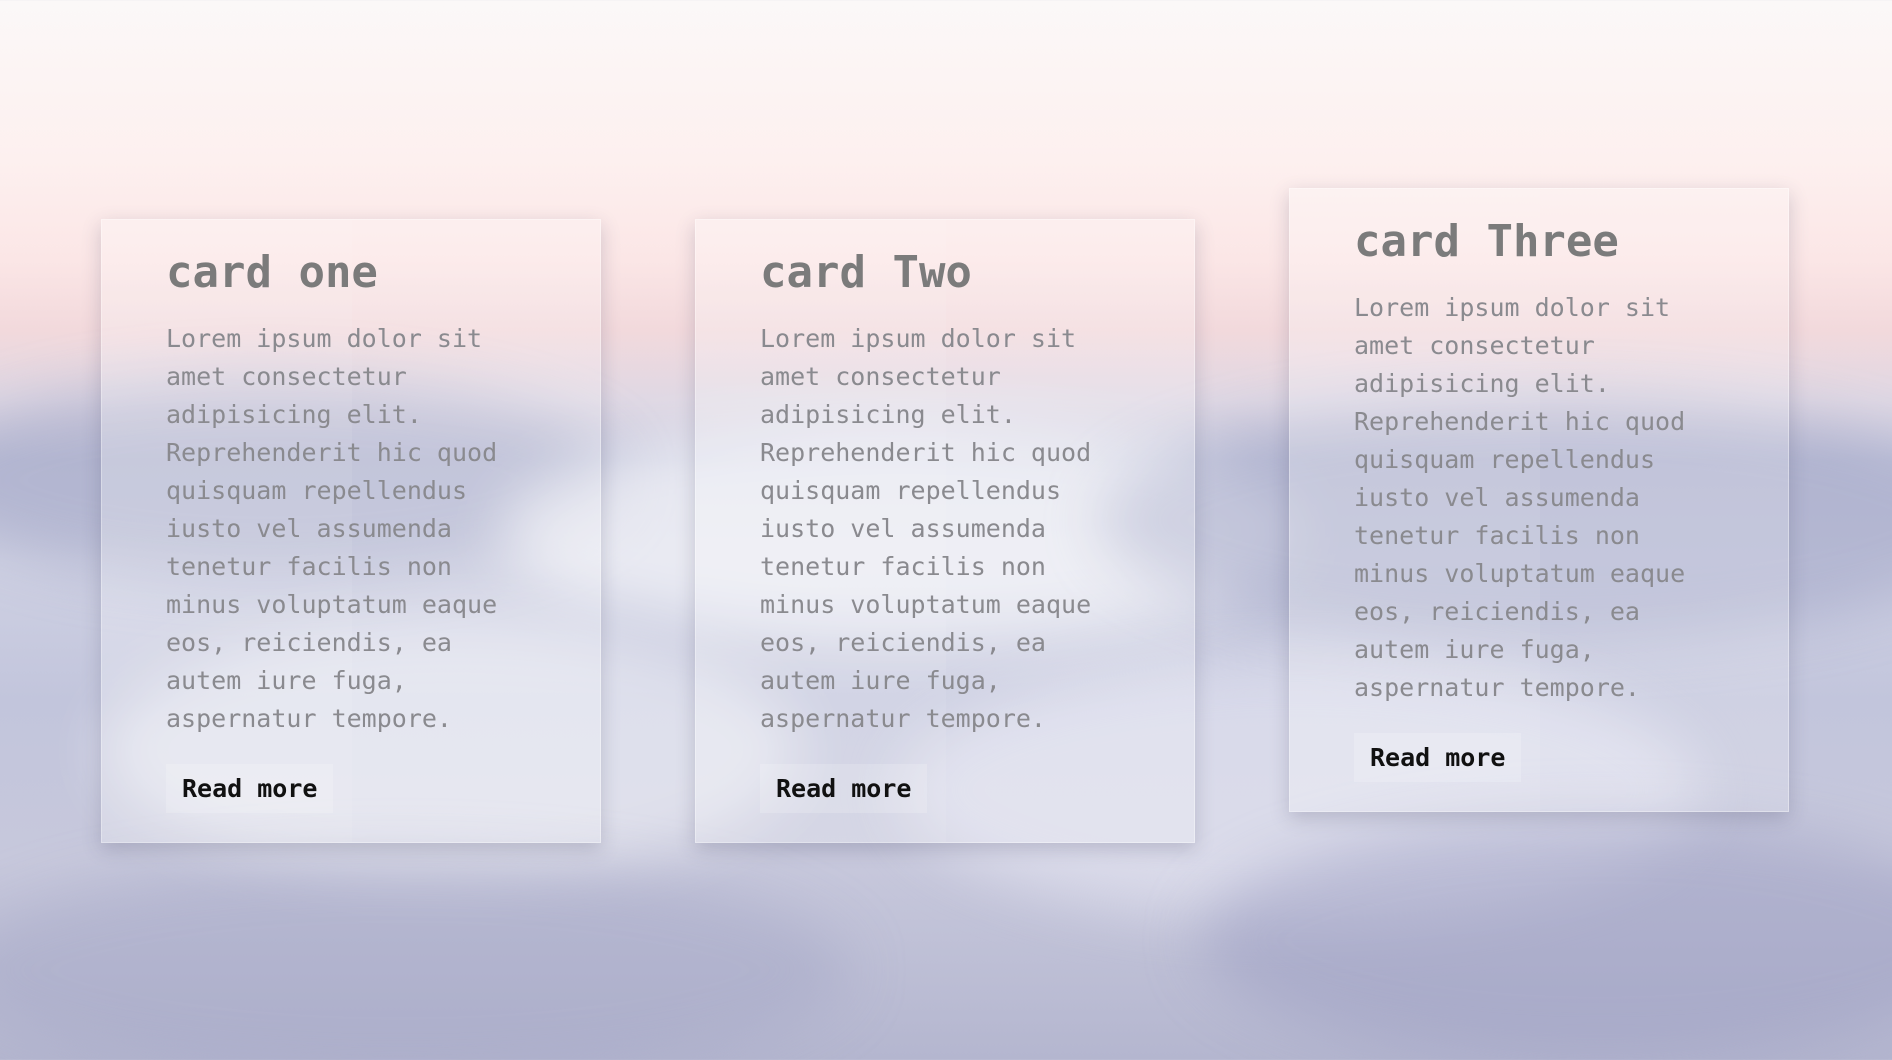 This screenshot has width=1892, height=1060. I want to click on card-title: card Two, so click(866, 272).